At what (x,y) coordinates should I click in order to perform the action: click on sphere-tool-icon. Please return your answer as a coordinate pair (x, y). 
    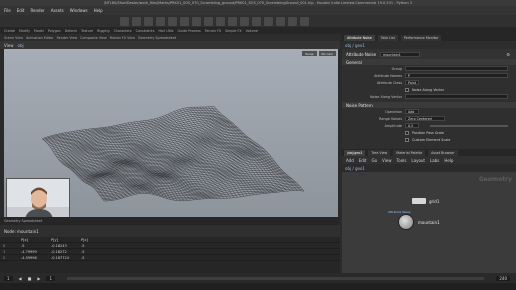
    Looking at the image, I should click on (136, 21).